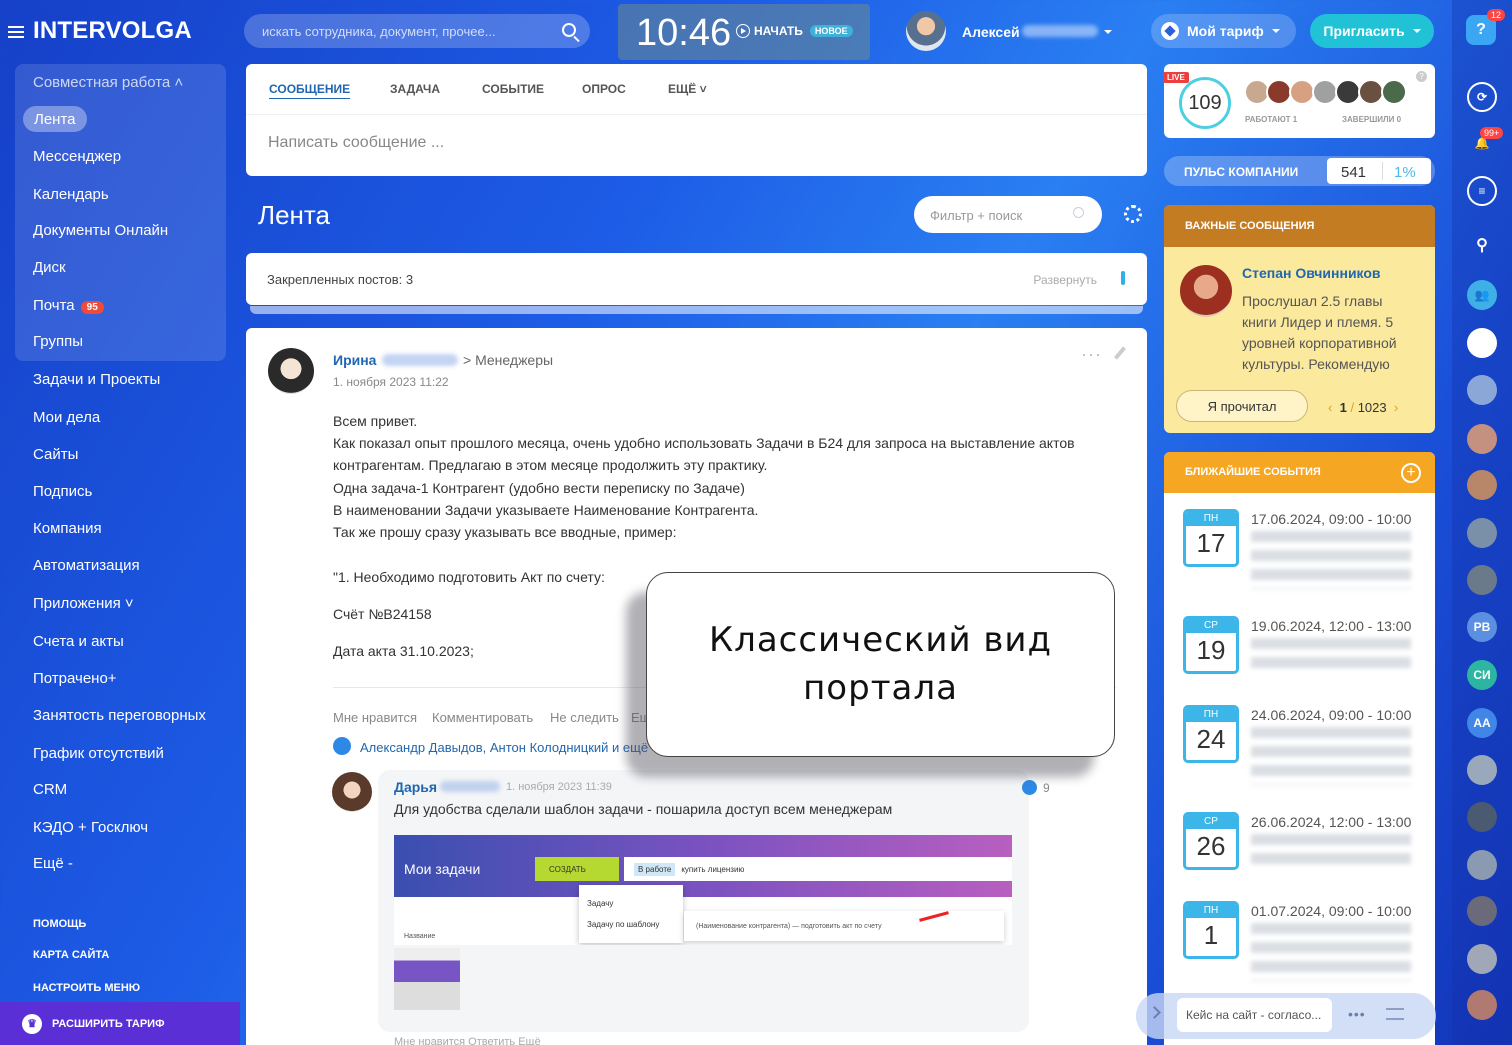 Image resolution: width=1512 pixels, height=1045 pixels. What do you see at coordinates (120, 1023) in the screenshot?
I see `upgrade-tariff-button: ♛ РАСШИРИТЬ ТАРИФ` at bounding box center [120, 1023].